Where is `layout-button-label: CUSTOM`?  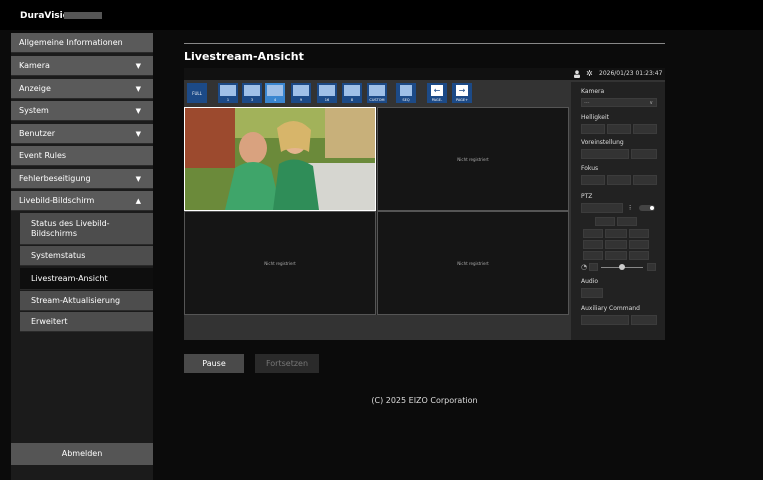
layout-button-label: CUSTOM is located at coordinates (377, 100).